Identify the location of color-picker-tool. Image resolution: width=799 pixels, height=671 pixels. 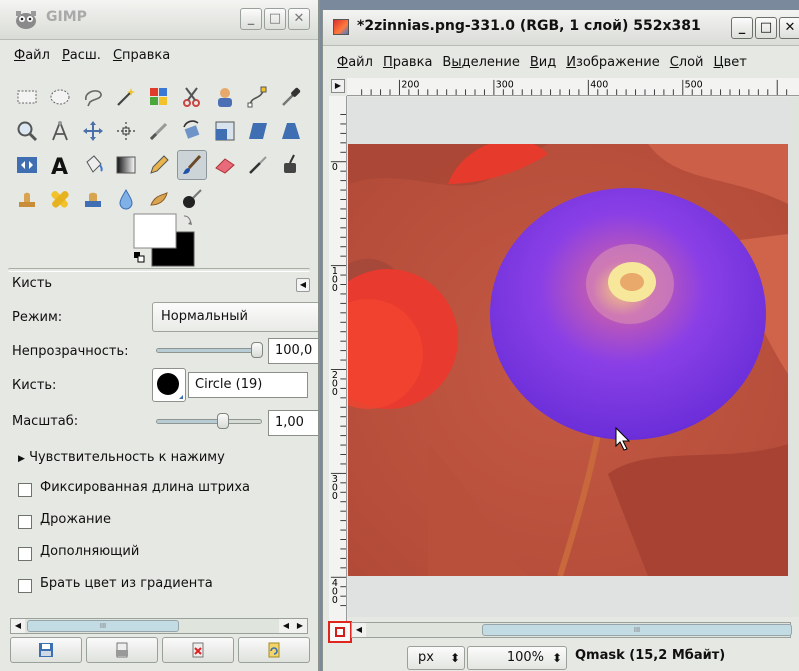
(291, 97).